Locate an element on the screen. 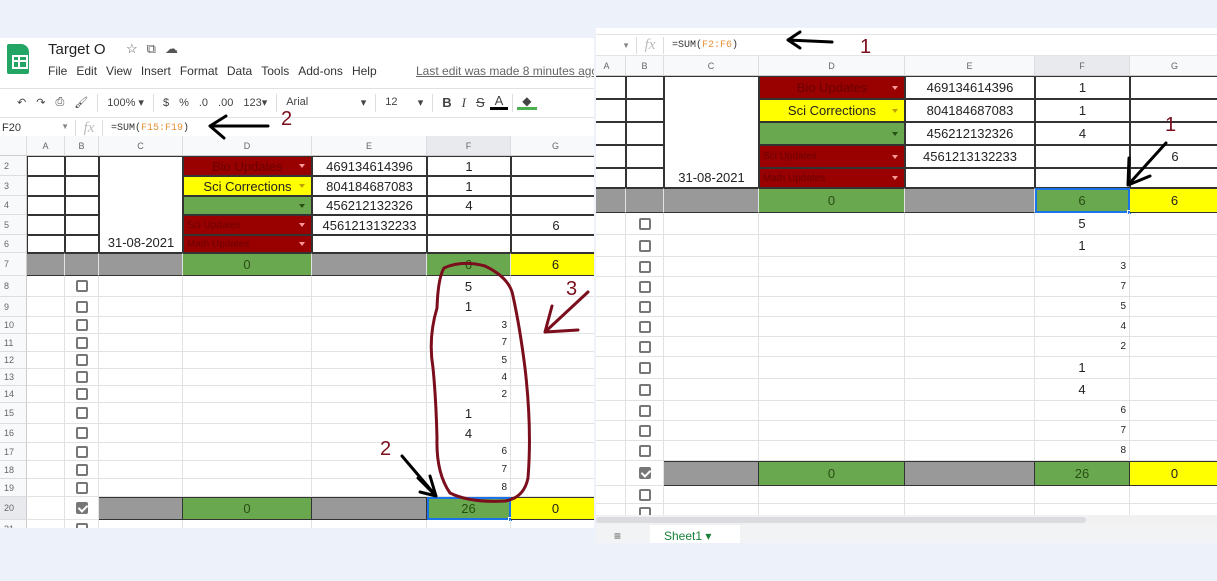 This screenshot has height=581, width=1217. strikethrough-button: S is located at coordinates (480, 102).